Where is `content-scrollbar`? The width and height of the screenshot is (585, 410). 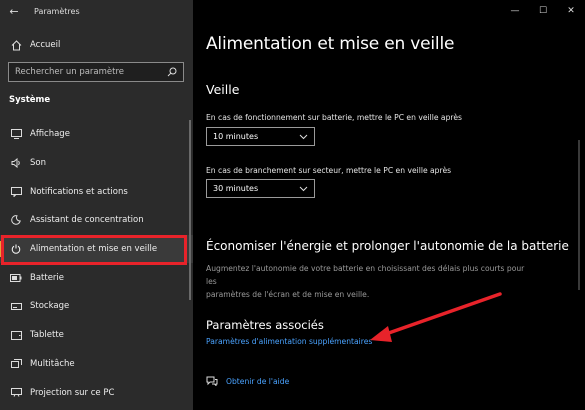 content-scrollbar is located at coordinates (579, 215).